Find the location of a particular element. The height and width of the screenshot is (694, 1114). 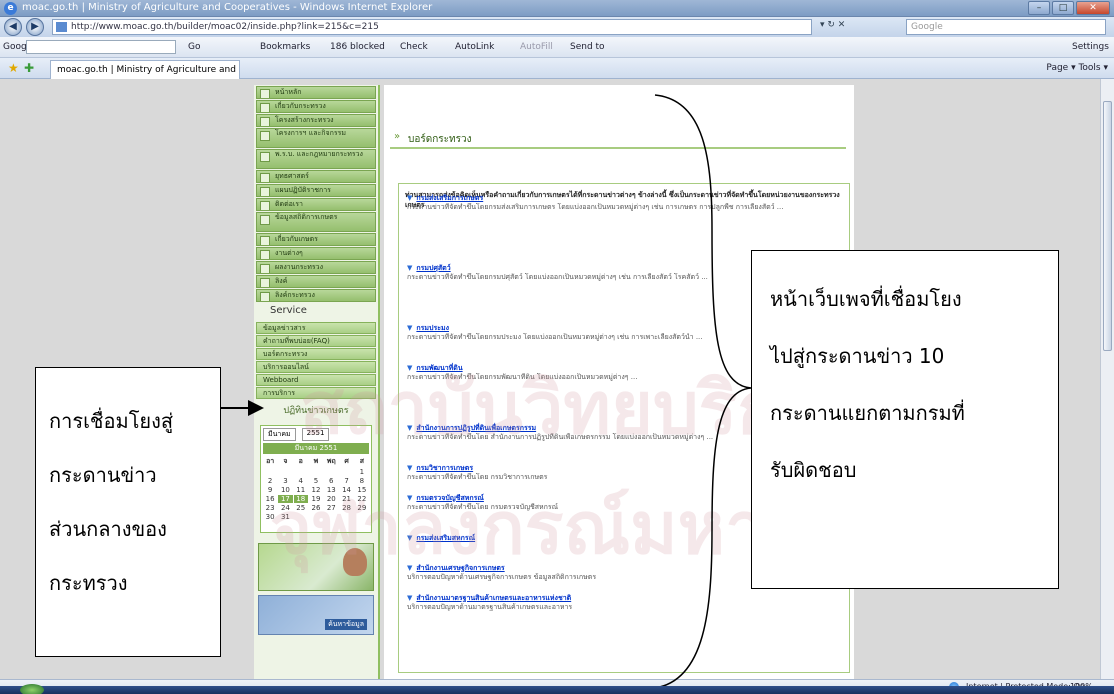

autolink-button: AutoLink is located at coordinates (474, 47).